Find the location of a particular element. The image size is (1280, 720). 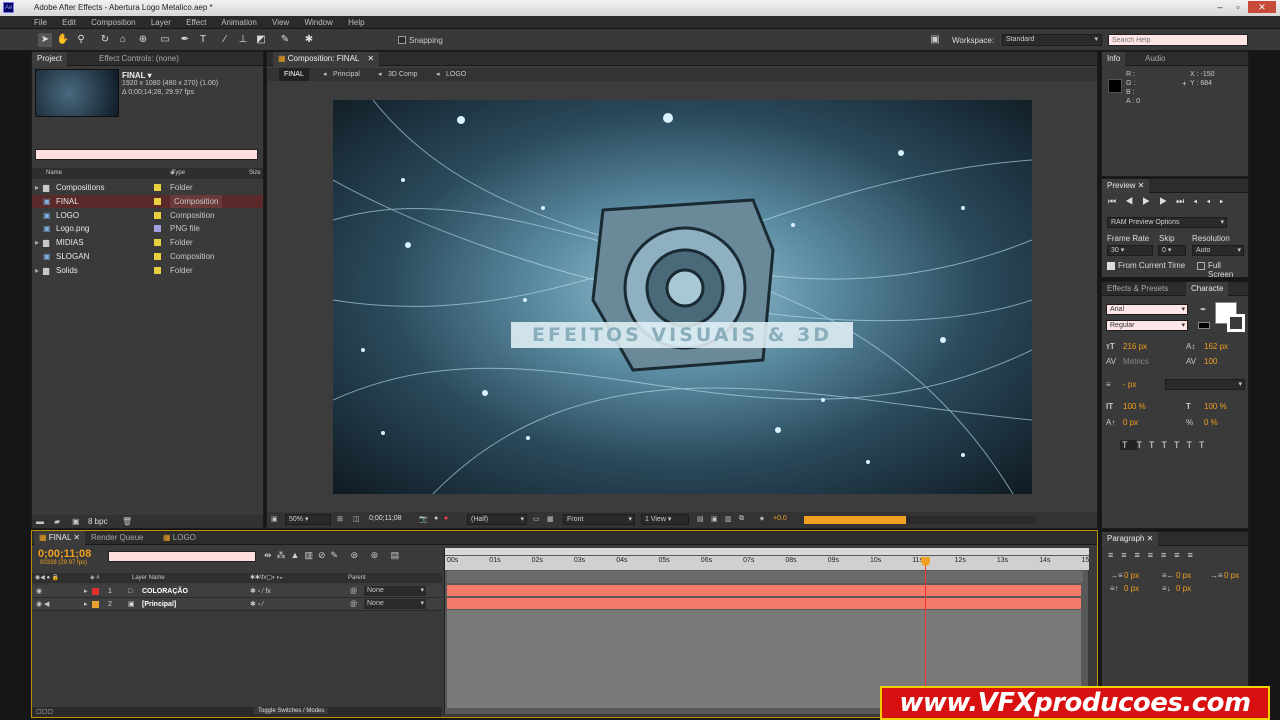

layer-name: COLORAÇÃO is located at coordinates (165, 591).